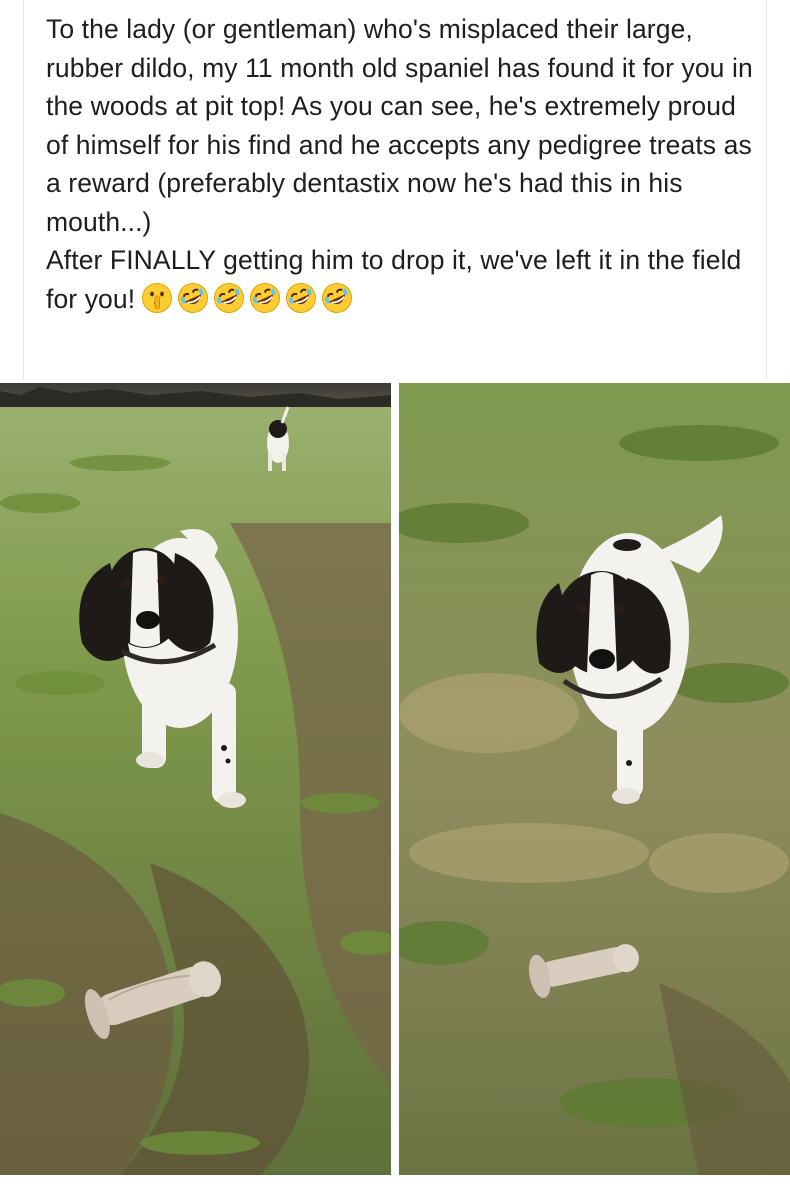 This screenshot has height=1195, width=790. I want to click on post-footer-spacer, so click(395, 1185).